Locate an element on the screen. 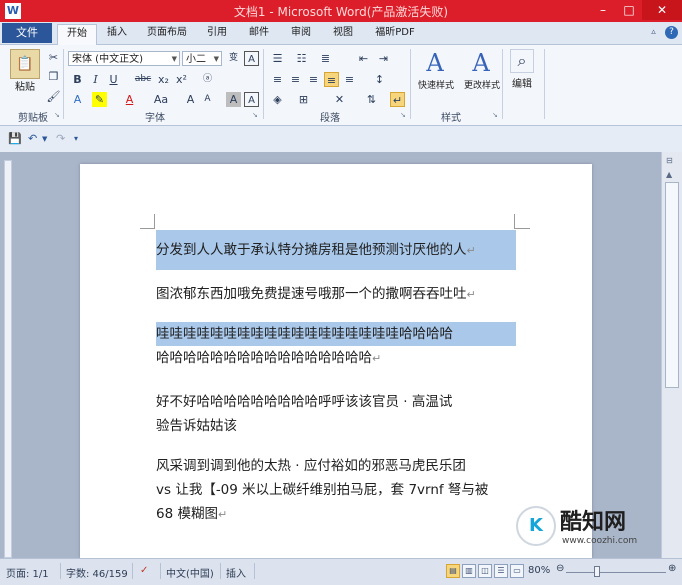 This screenshot has width=682, height=585. zoom-in-icon: ⊕ is located at coordinates (672, 568).